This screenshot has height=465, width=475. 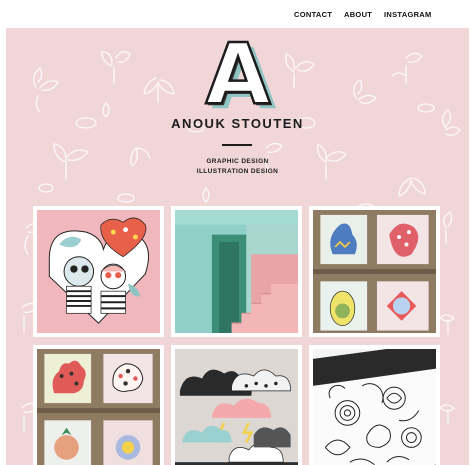 I want to click on stairs-image, so click(x=236, y=271).